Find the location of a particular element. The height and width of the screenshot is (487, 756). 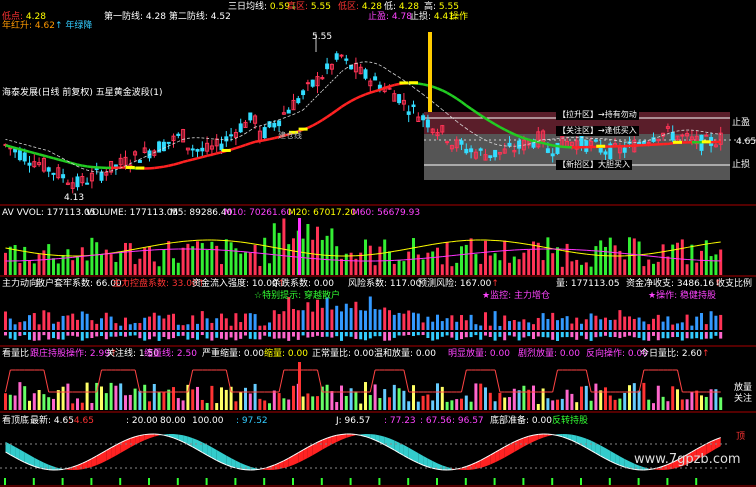

watch-right: 关注 is located at coordinates (743, 399).